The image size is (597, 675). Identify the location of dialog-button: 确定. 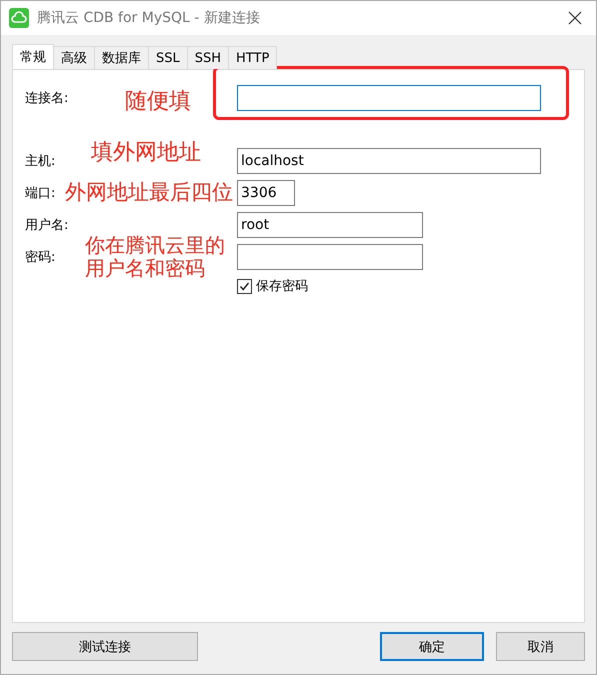
(432, 646).